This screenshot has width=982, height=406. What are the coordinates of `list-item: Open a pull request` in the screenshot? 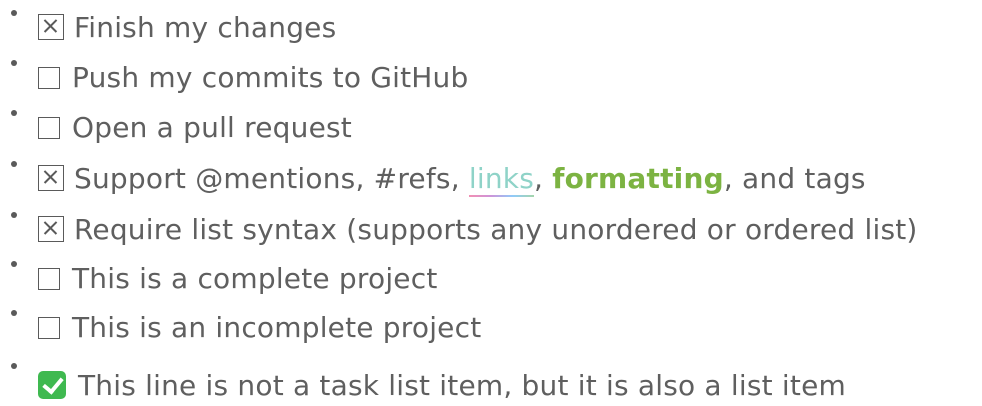 It's located at (491, 128).